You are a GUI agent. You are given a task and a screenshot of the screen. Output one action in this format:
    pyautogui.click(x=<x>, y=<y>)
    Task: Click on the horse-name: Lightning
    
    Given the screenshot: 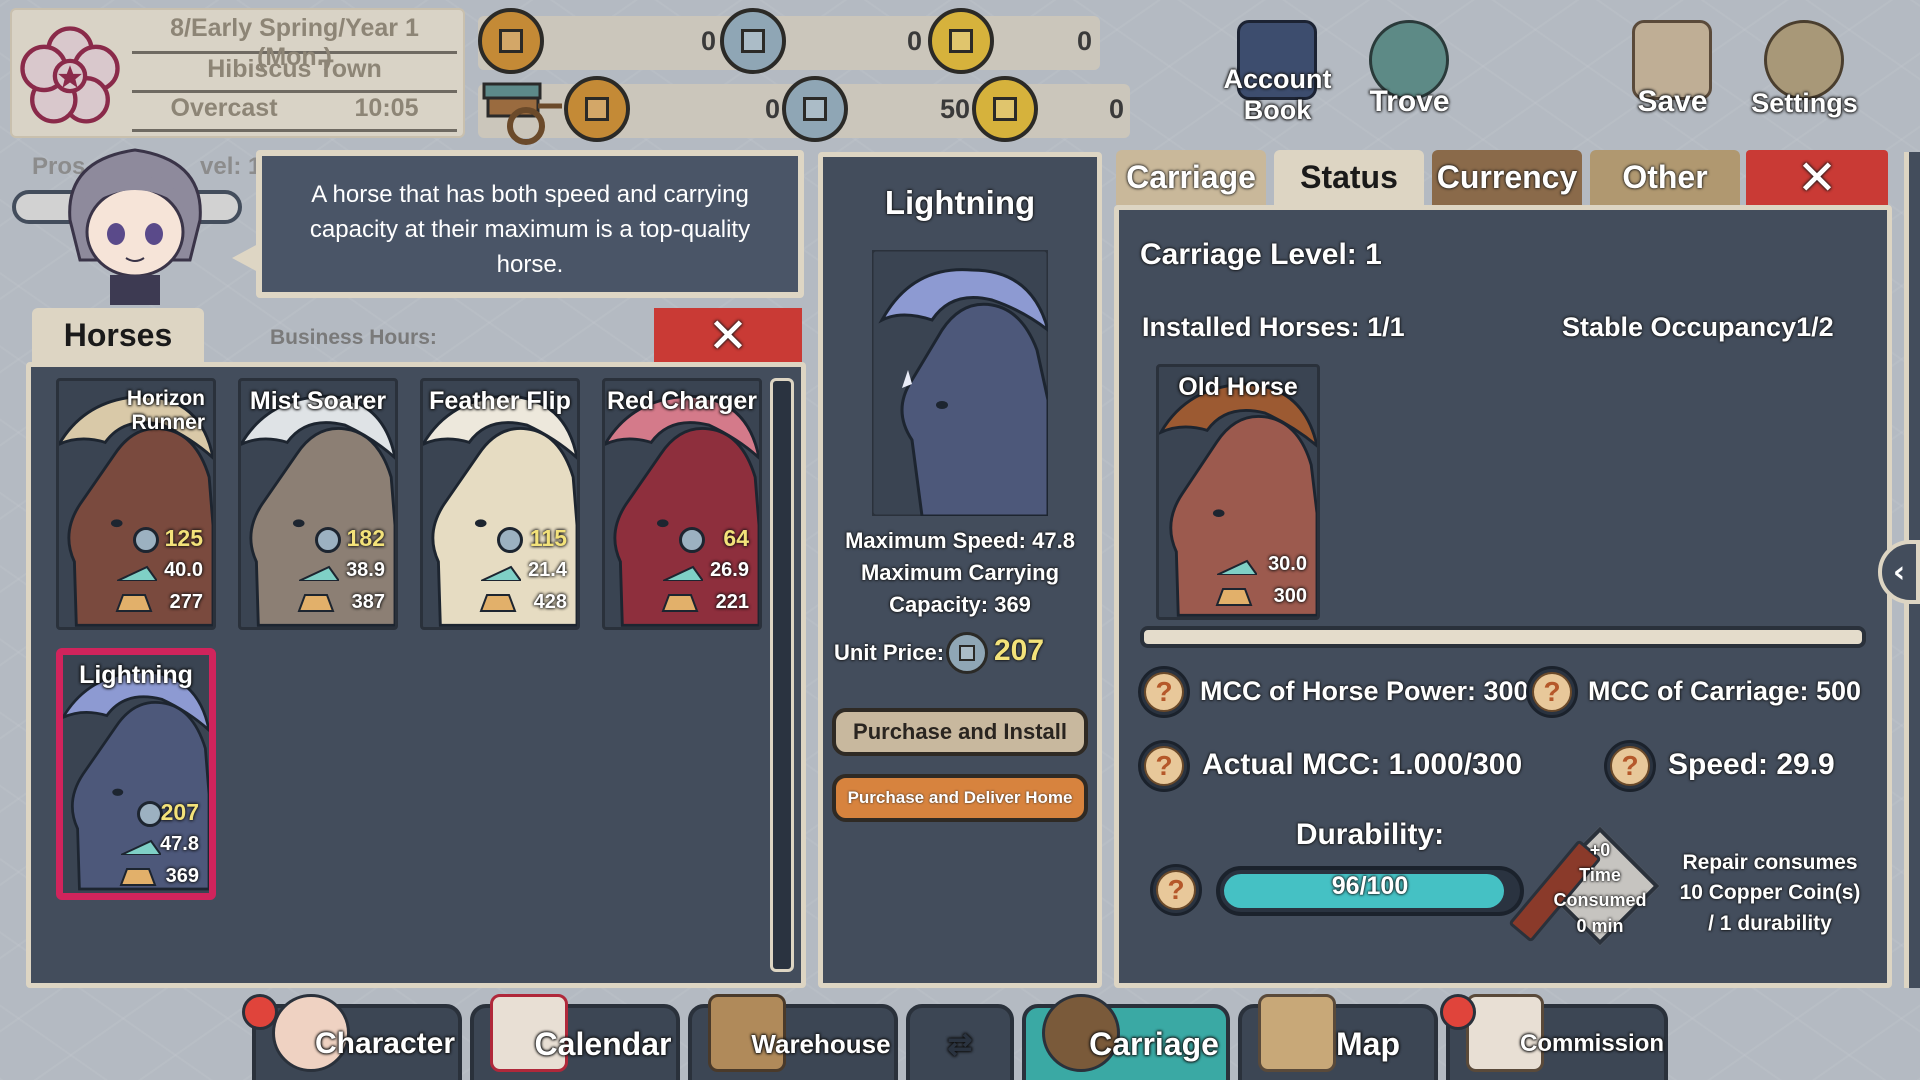 What is the action you would take?
    pyautogui.click(x=136, y=675)
    